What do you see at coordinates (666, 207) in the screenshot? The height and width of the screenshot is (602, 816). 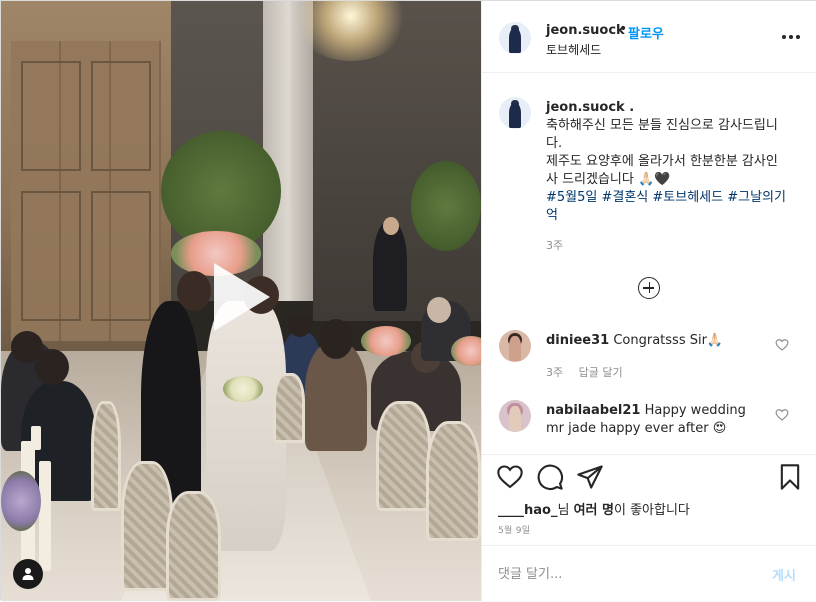 I see `caption-hashtags: #5월5일 #결혼식 #토브헤세드 #그날의기억` at bounding box center [666, 207].